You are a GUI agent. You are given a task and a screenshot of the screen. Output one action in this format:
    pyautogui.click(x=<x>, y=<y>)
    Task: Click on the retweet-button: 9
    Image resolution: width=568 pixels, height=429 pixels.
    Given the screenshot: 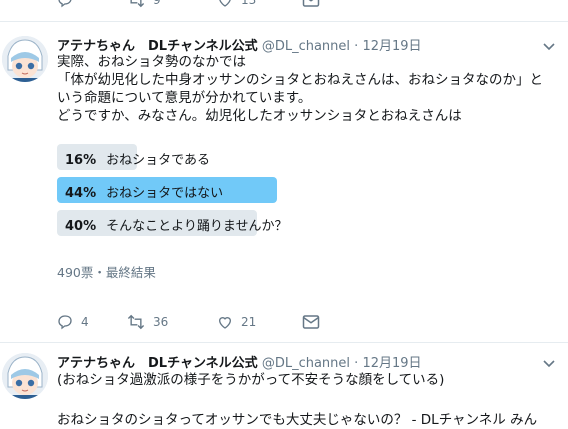 What is the action you would take?
    pyautogui.click(x=172, y=4)
    